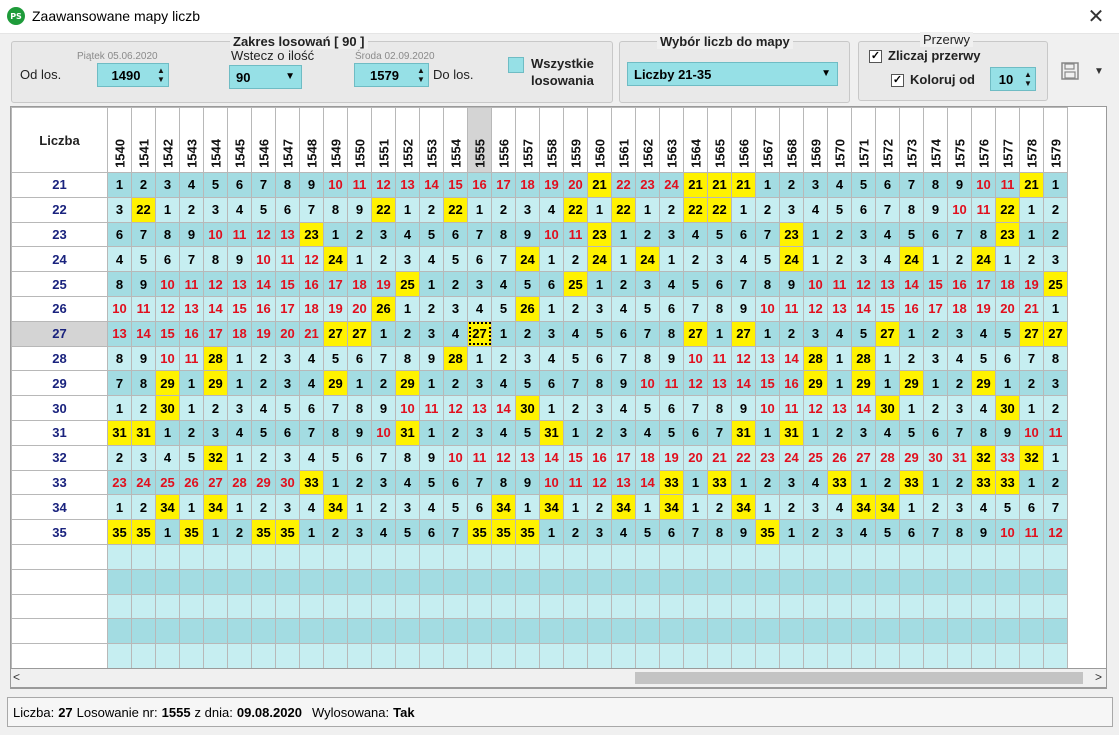 Image resolution: width=1119 pixels, height=735 pixels. Describe the element at coordinates (815, 140) in the screenshot. I see `draw-column-header: 1569` at that location.